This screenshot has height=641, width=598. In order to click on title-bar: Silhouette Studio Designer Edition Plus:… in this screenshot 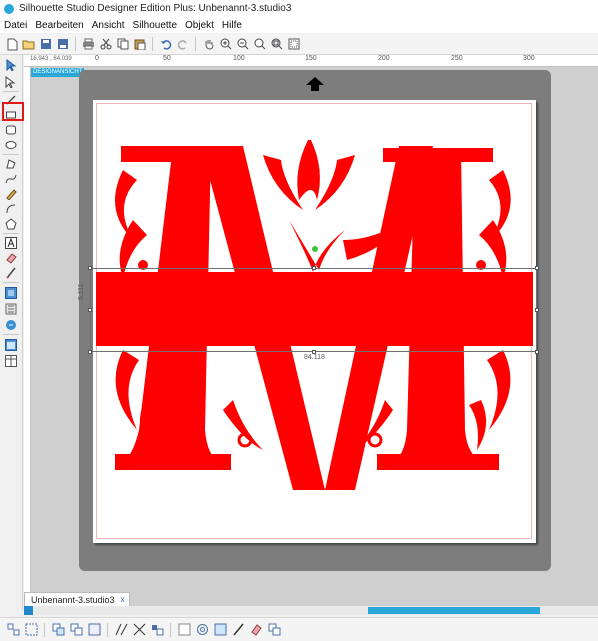, I will do `click(299, 8)`.